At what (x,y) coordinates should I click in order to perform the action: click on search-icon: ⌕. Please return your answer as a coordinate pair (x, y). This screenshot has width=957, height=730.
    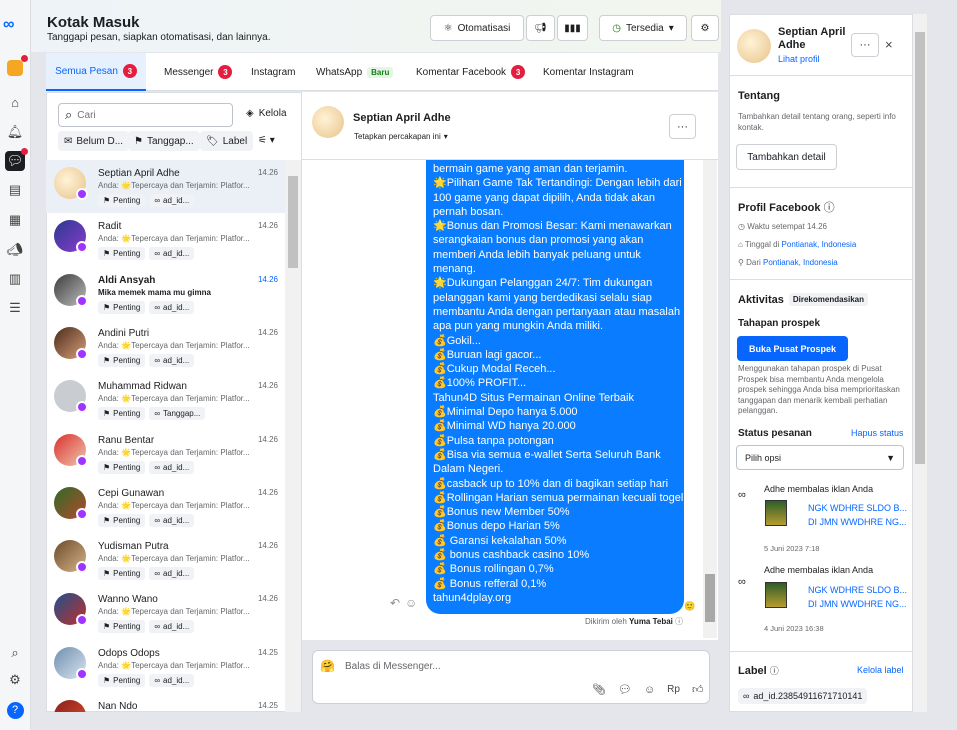
    Looking at the image, I should click on (15, 653).